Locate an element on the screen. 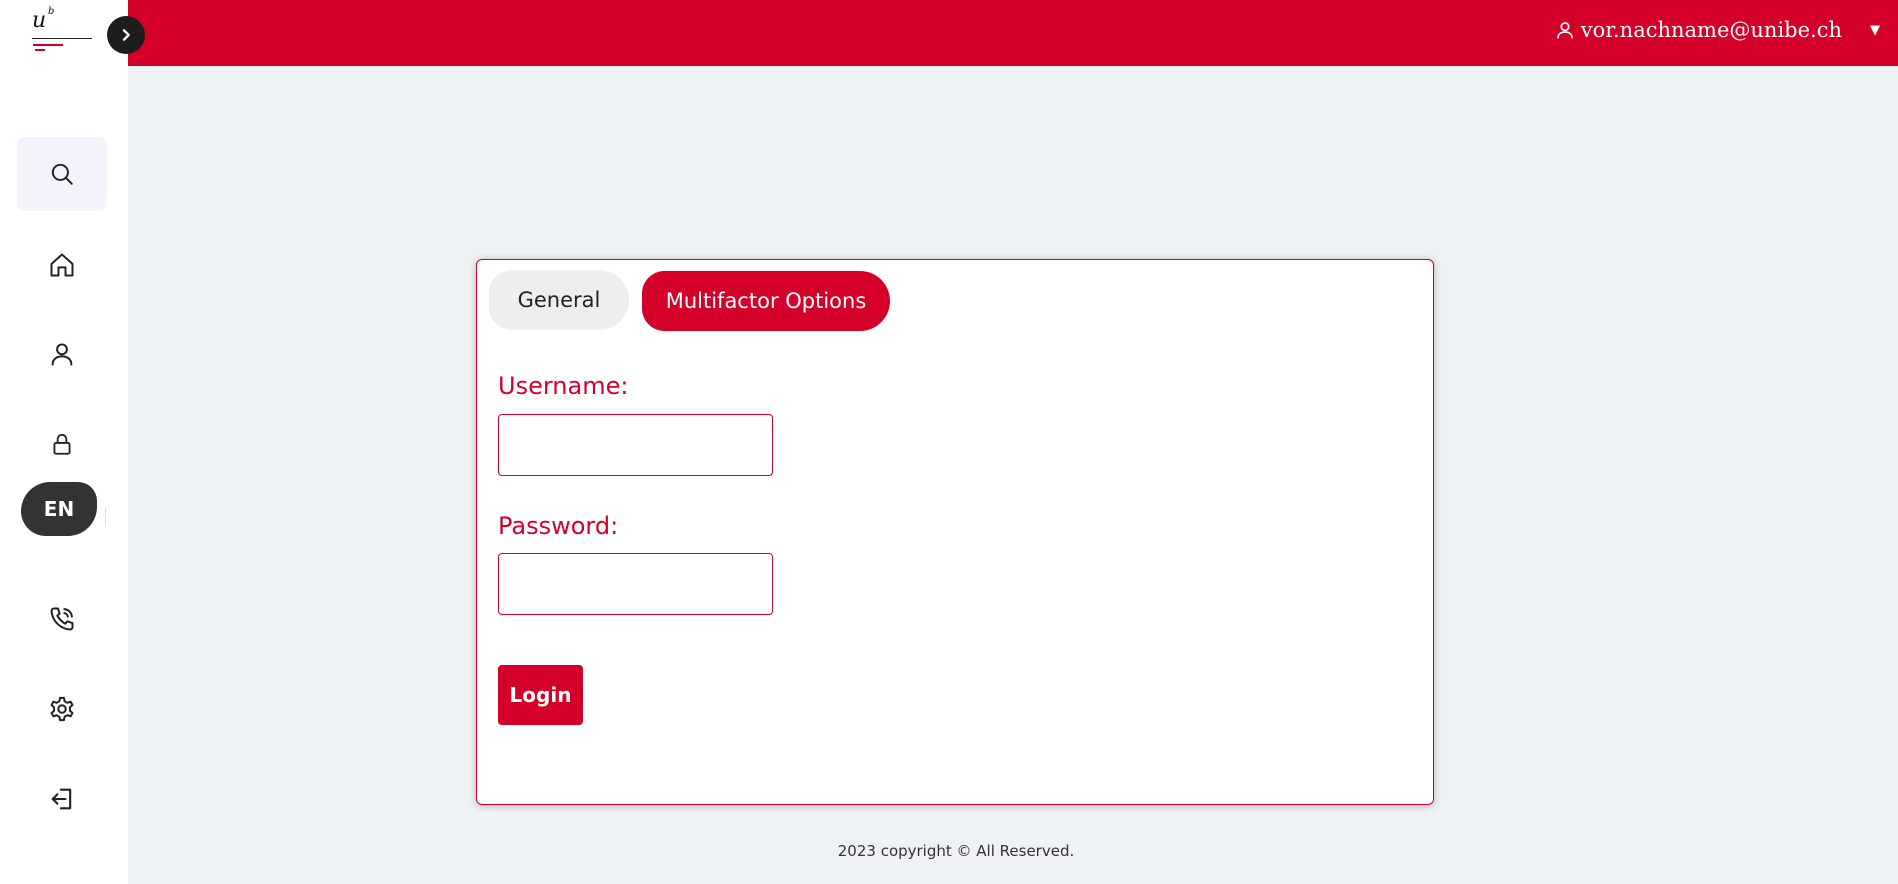  dropdown-caret-icon: ▼ is located at coordinates (1875, 30).